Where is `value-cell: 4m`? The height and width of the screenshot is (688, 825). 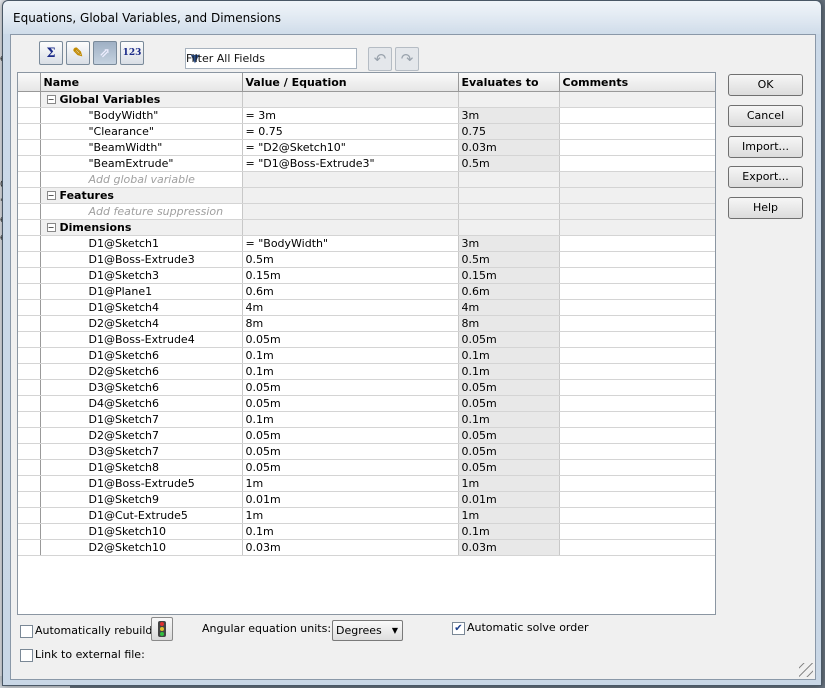
value-cell: 4m is located at coordinates (350, 307).